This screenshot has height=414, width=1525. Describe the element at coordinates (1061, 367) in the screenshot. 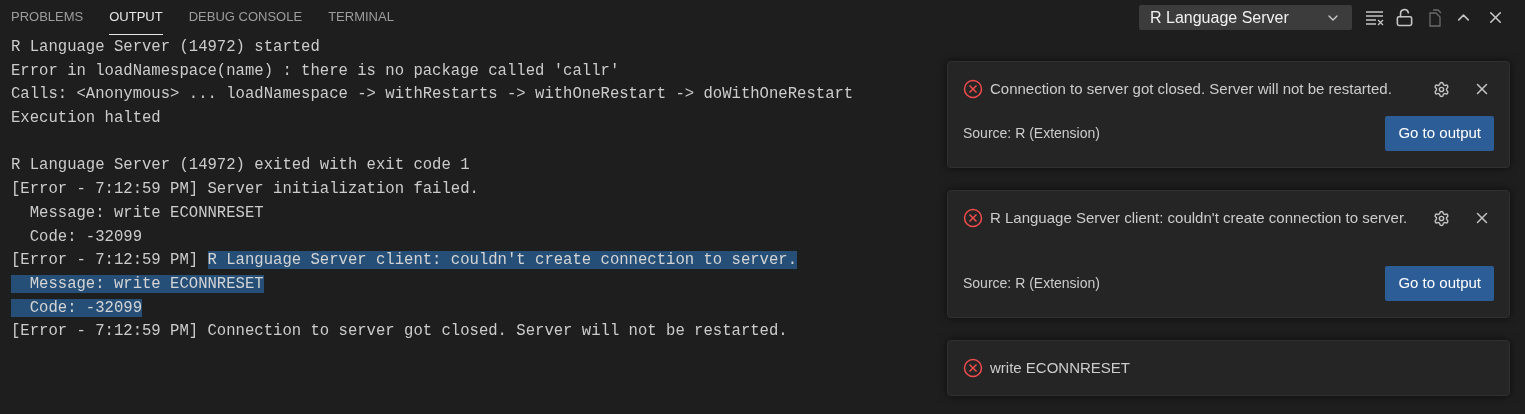

I see `notification-message: write ECONNRESET` at that location.